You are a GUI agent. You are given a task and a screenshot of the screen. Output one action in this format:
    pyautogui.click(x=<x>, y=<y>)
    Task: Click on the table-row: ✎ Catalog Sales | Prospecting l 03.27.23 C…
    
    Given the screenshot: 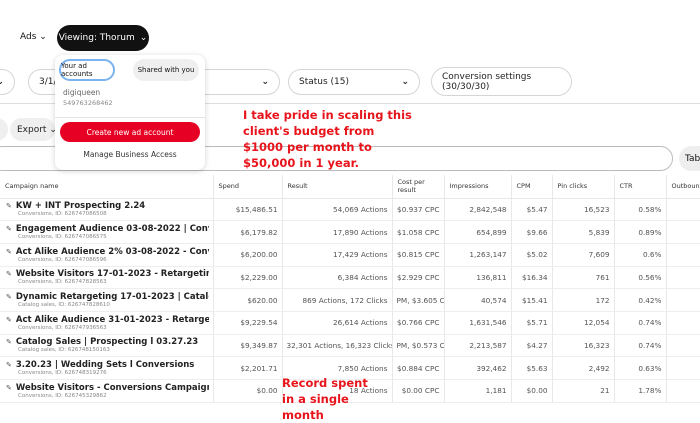 What is the action you would take?
    pyautogui.click(x=350, y=346)
    